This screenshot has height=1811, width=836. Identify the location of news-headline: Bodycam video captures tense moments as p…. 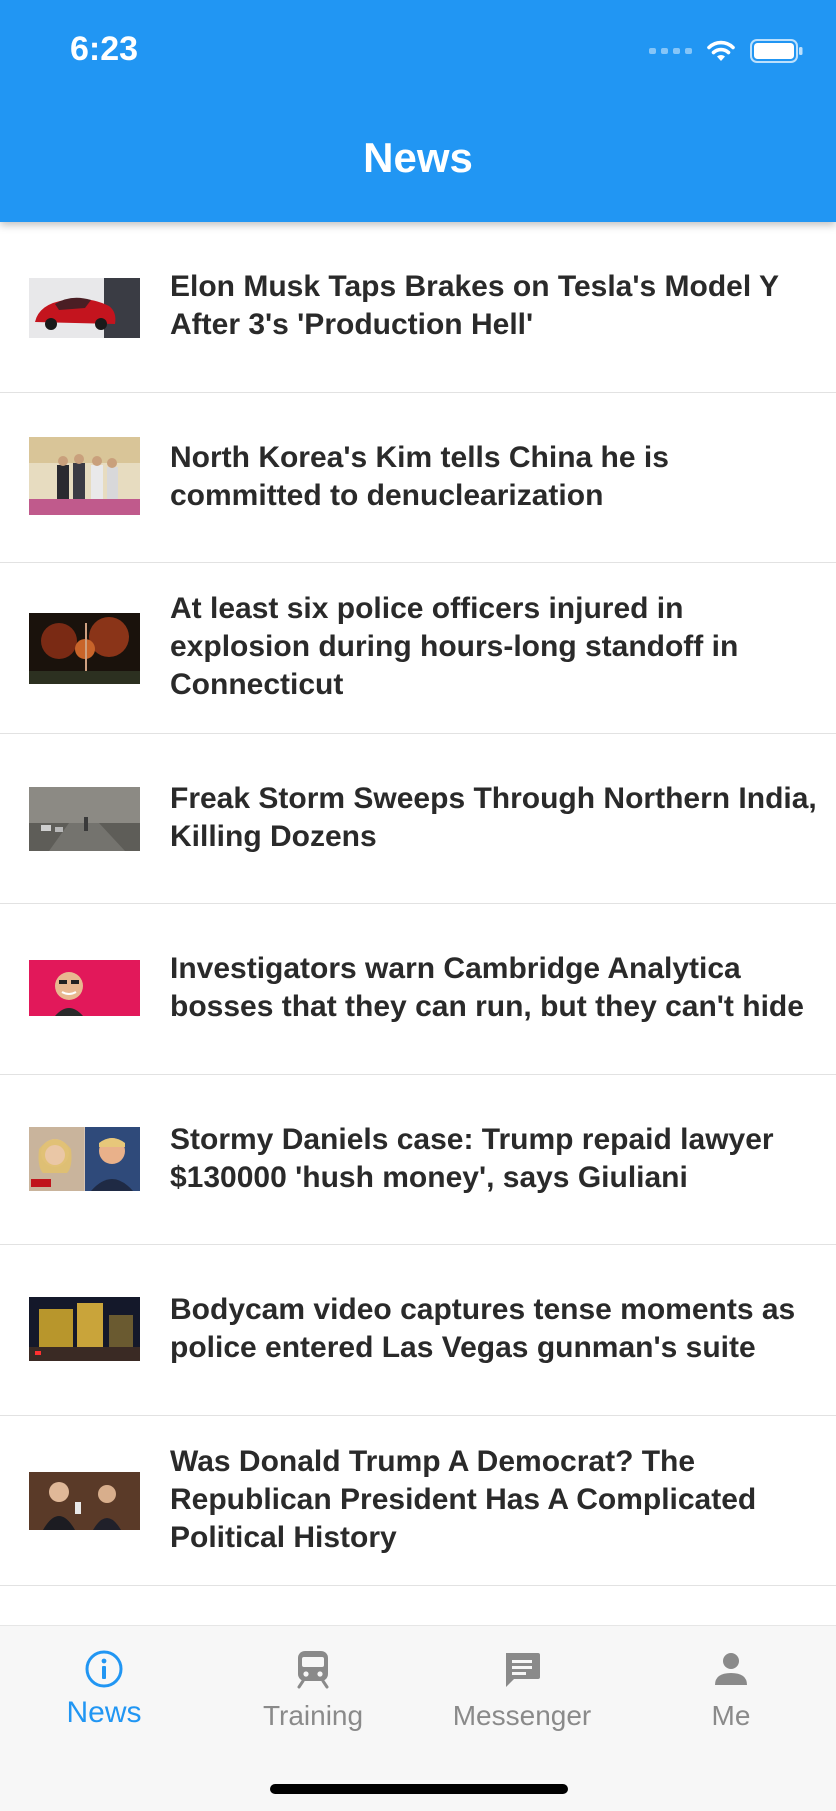
(483, 1328).